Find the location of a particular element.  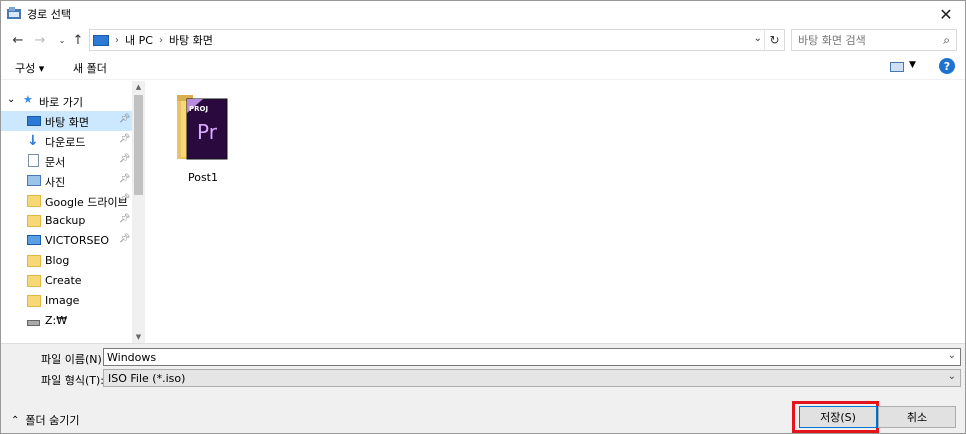

filename-field: ⌄ is located at coordinates (532, 357).